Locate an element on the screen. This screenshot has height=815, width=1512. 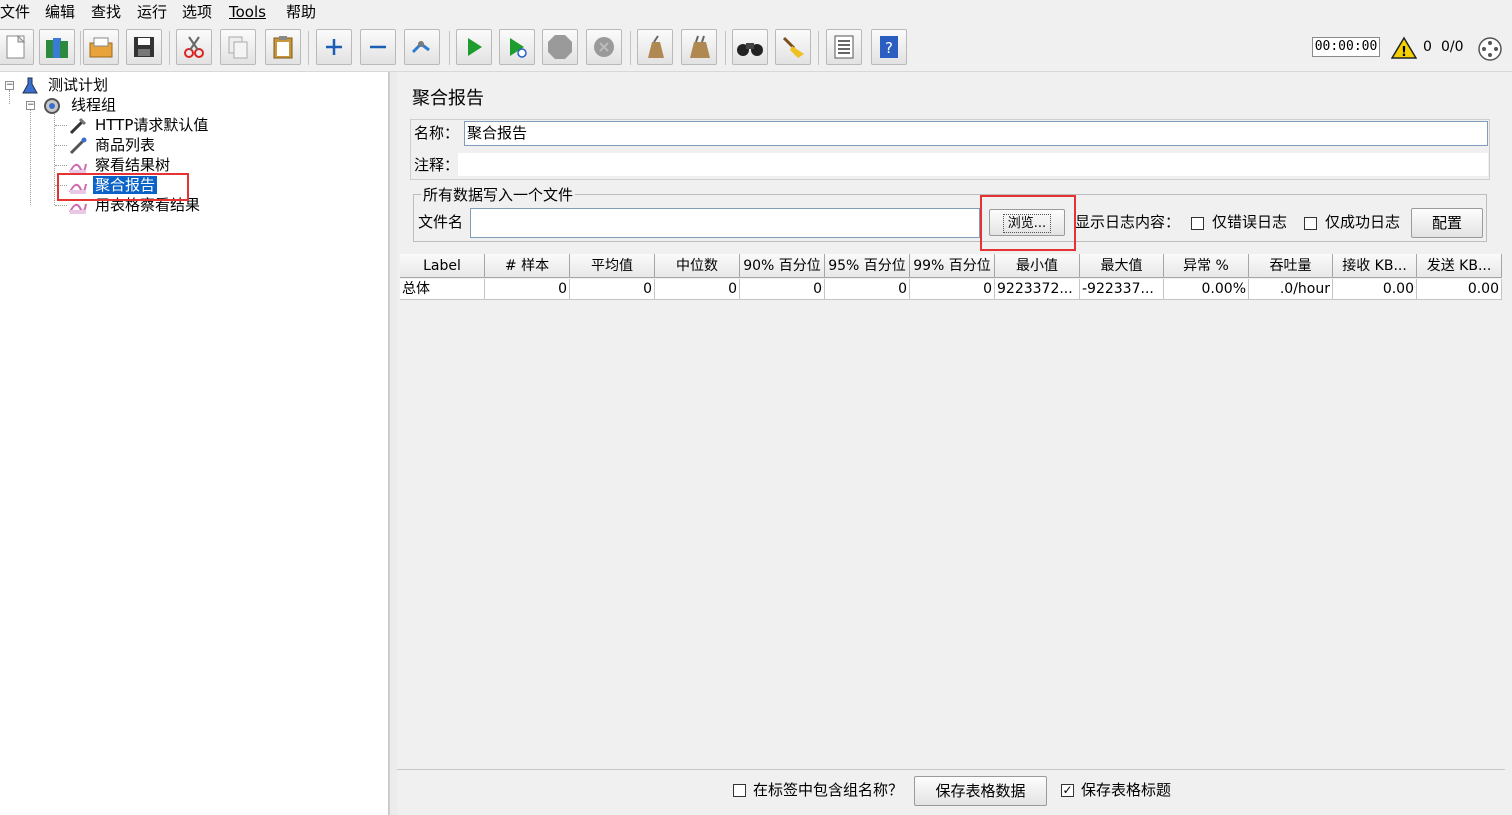
comment-field is located at coordinates (973, 164).